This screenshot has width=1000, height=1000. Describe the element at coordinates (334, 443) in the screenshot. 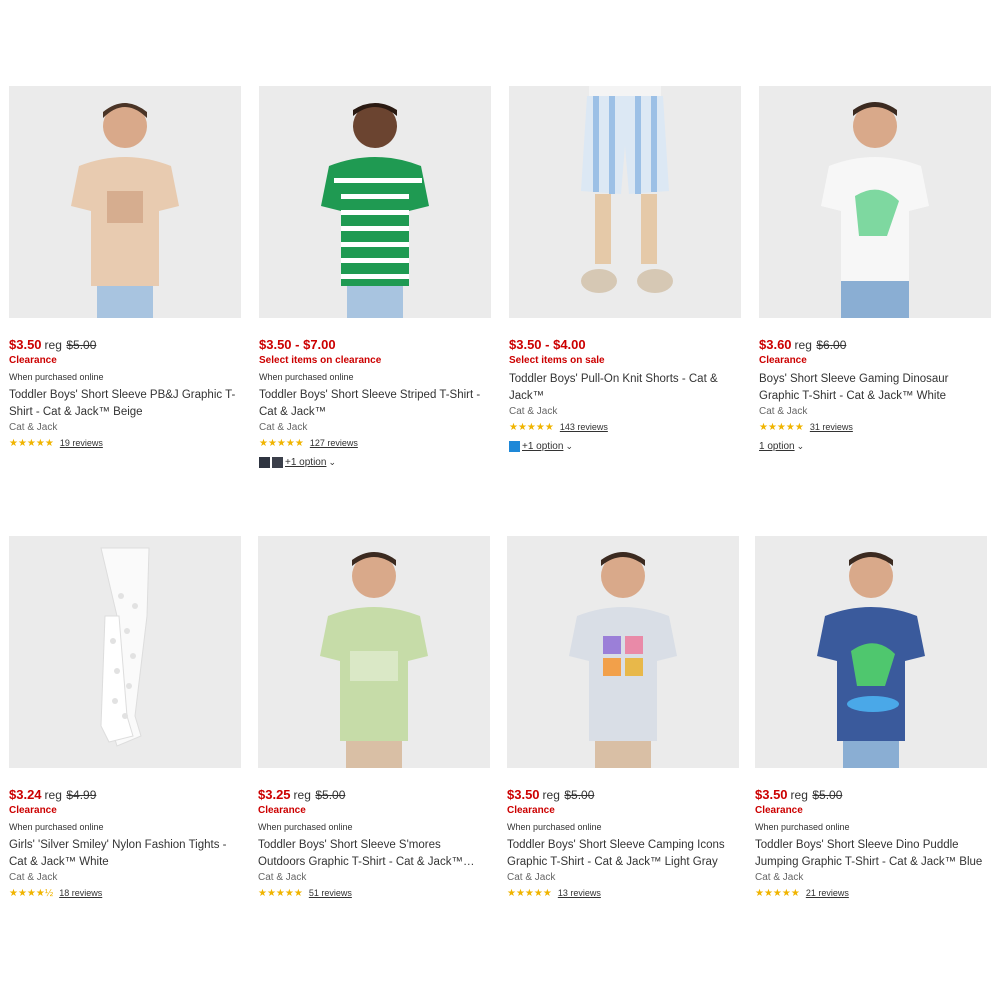

I see `reviews-link: 127 reviews` at that location.